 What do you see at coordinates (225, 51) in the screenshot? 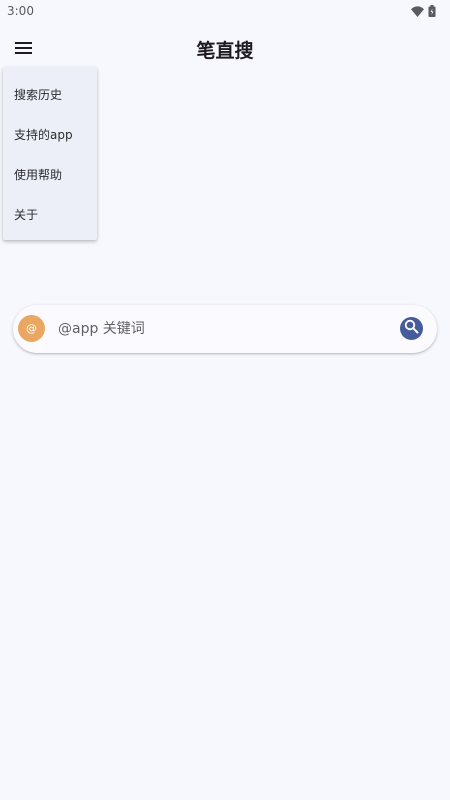
I see `page-title: 笔直搜` at bounding box center [225, 51].